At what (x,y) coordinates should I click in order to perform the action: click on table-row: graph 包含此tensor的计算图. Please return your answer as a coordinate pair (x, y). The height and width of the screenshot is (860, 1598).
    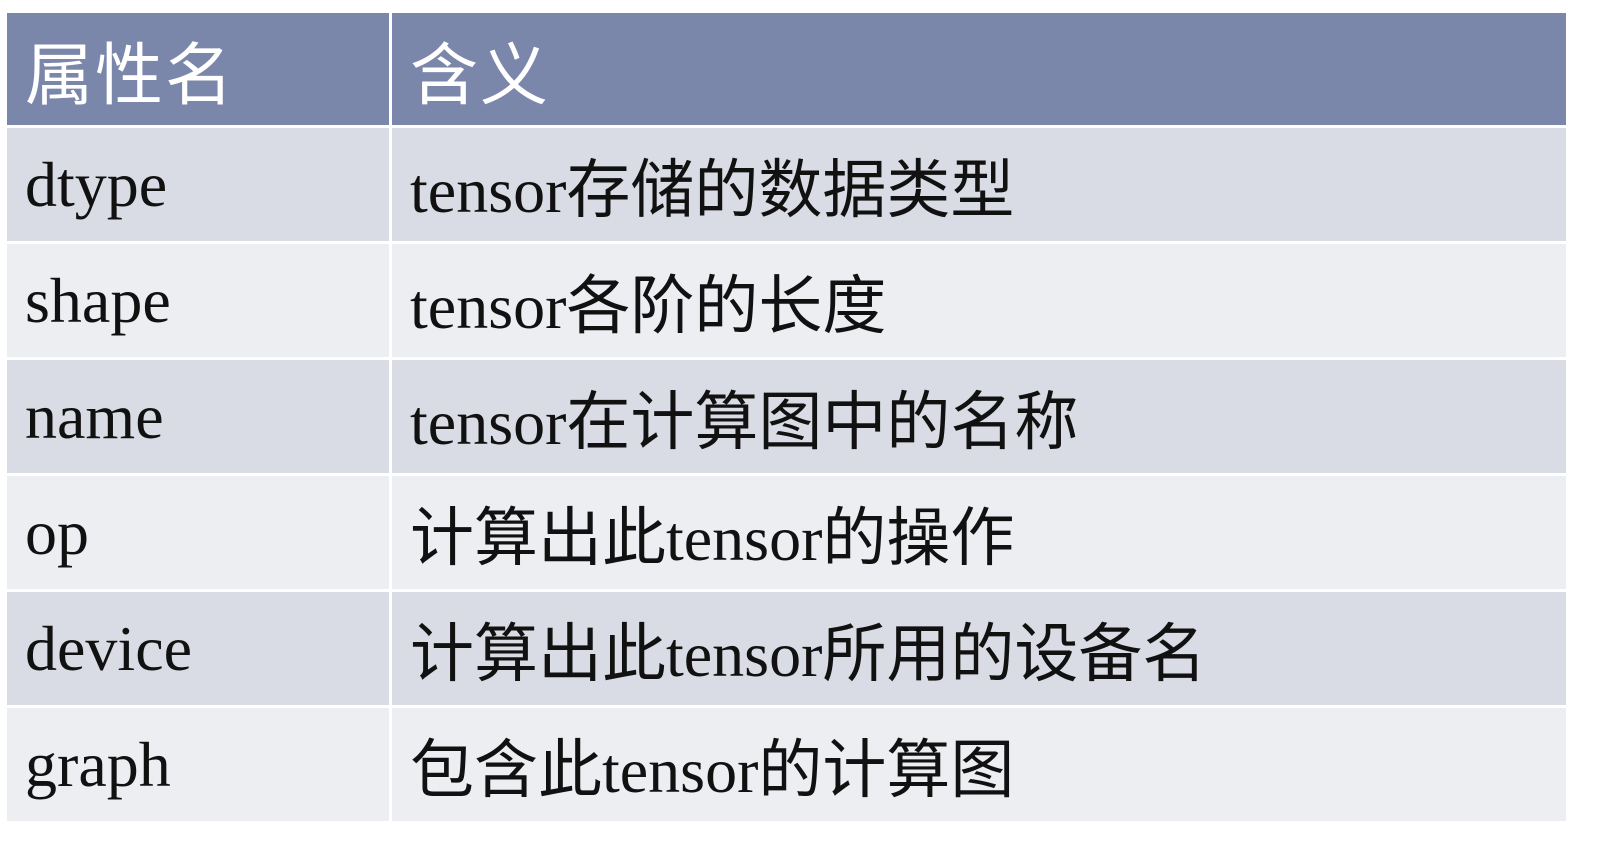
    Looking at the image, I should click on (786, 764).